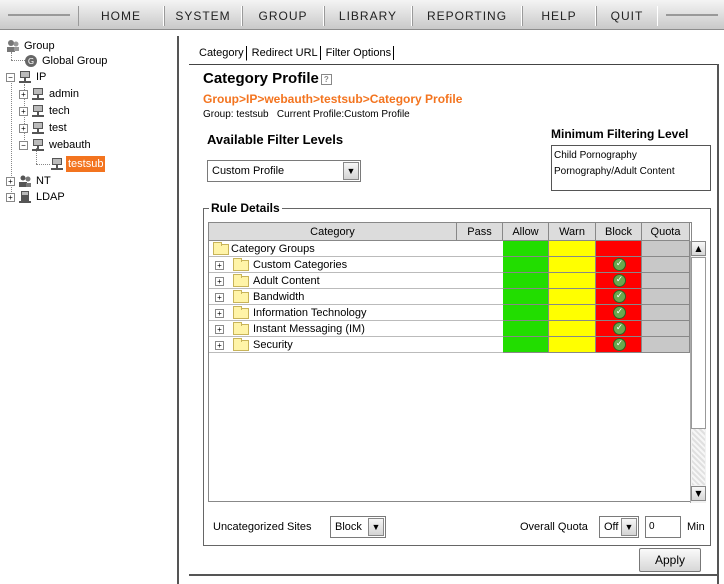  I want to click on tree-node-global-group: G Global Group, so click(66, 61).